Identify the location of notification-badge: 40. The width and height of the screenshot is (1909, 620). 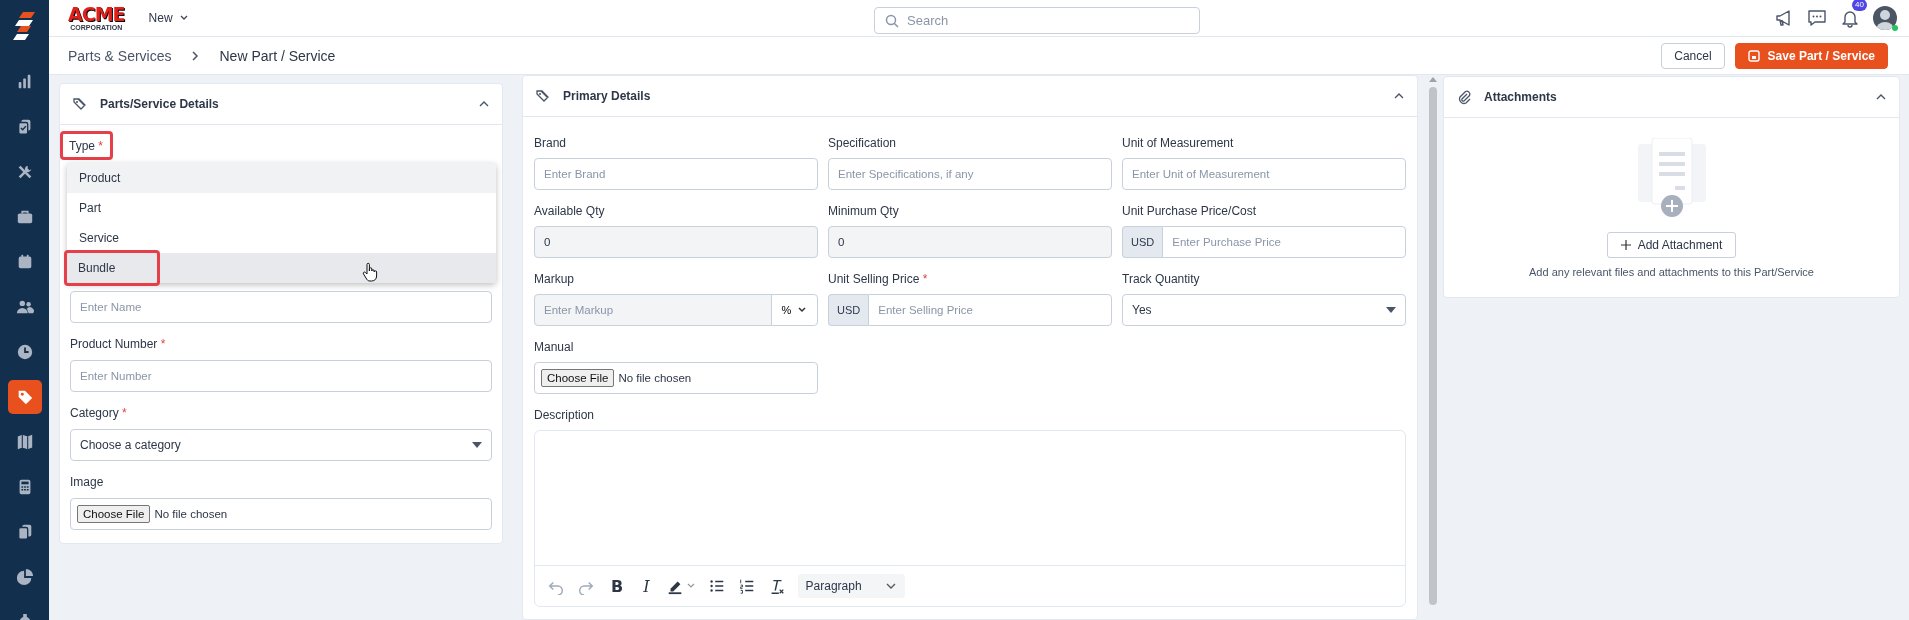
(1859, 5).